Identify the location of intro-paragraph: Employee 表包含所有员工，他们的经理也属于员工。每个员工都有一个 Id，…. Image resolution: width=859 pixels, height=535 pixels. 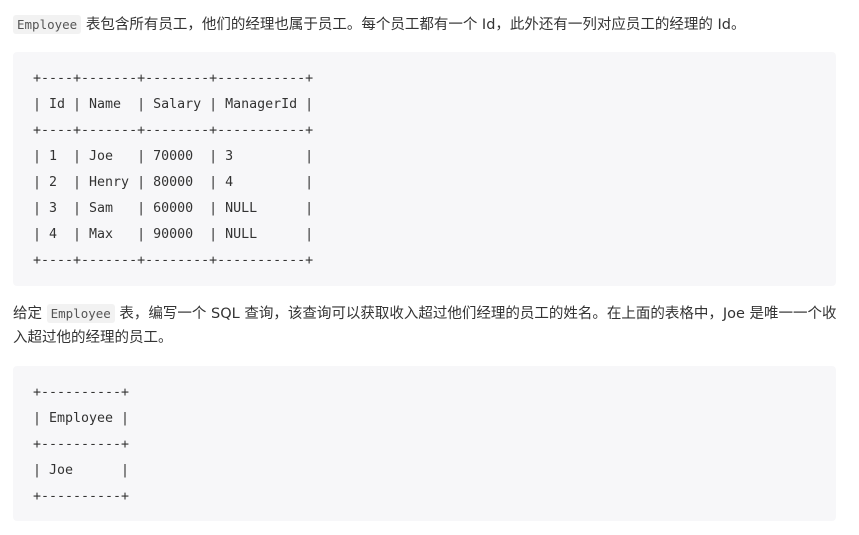
(428, 25).